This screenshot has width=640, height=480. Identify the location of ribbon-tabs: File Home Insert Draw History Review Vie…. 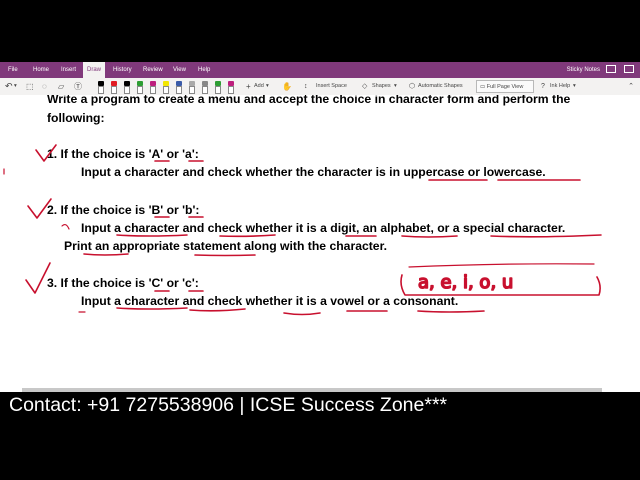
(320, 70).